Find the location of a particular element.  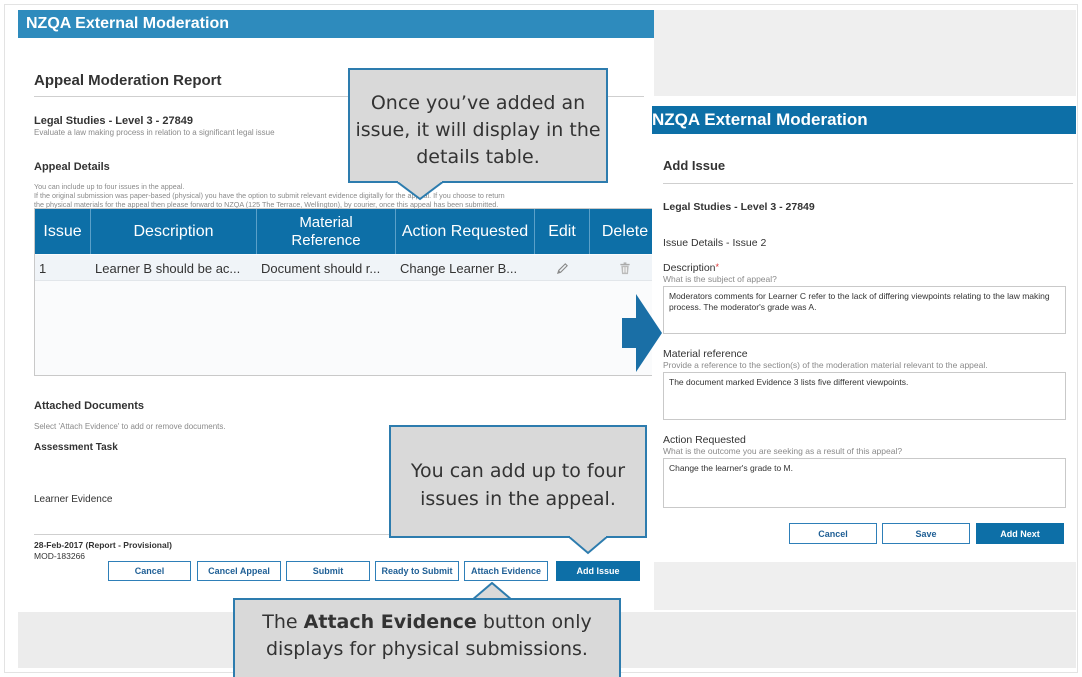

right-header-bar: NZQA External Moderation is located at coordinates (864, 120).